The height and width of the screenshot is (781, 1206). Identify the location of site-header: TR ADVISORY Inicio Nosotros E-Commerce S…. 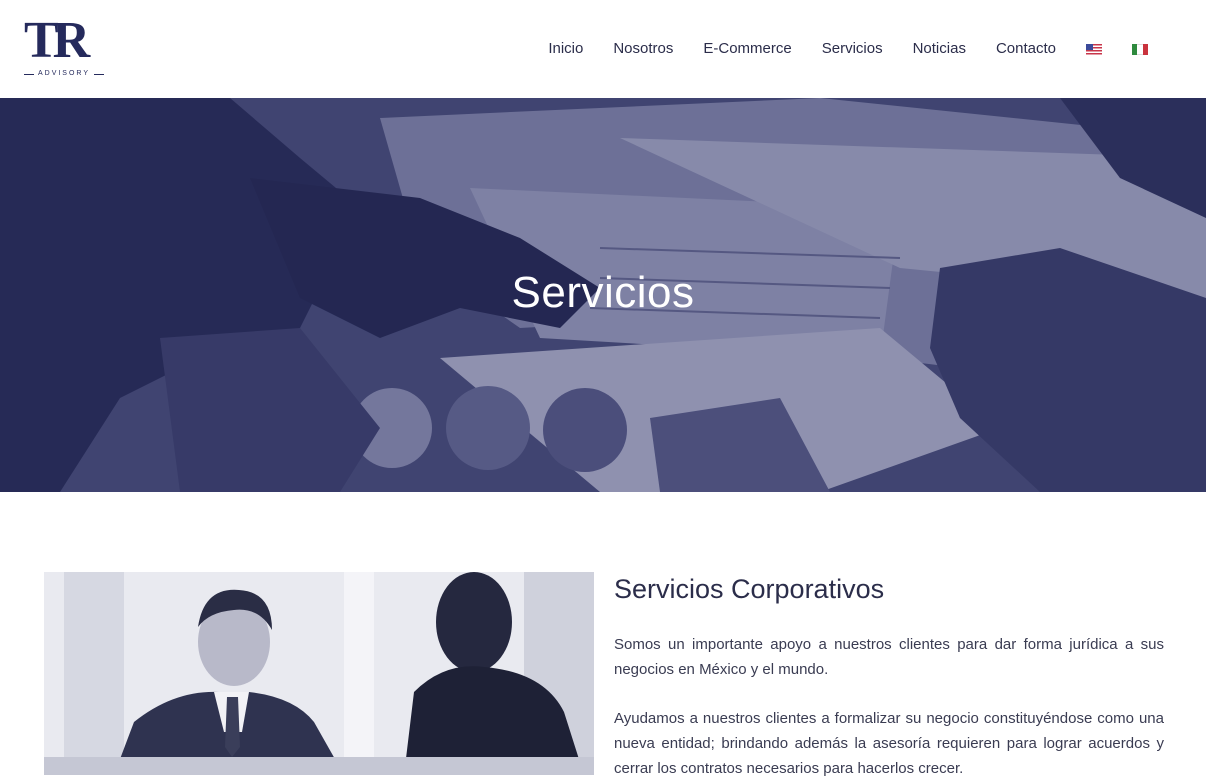
(603, 49).